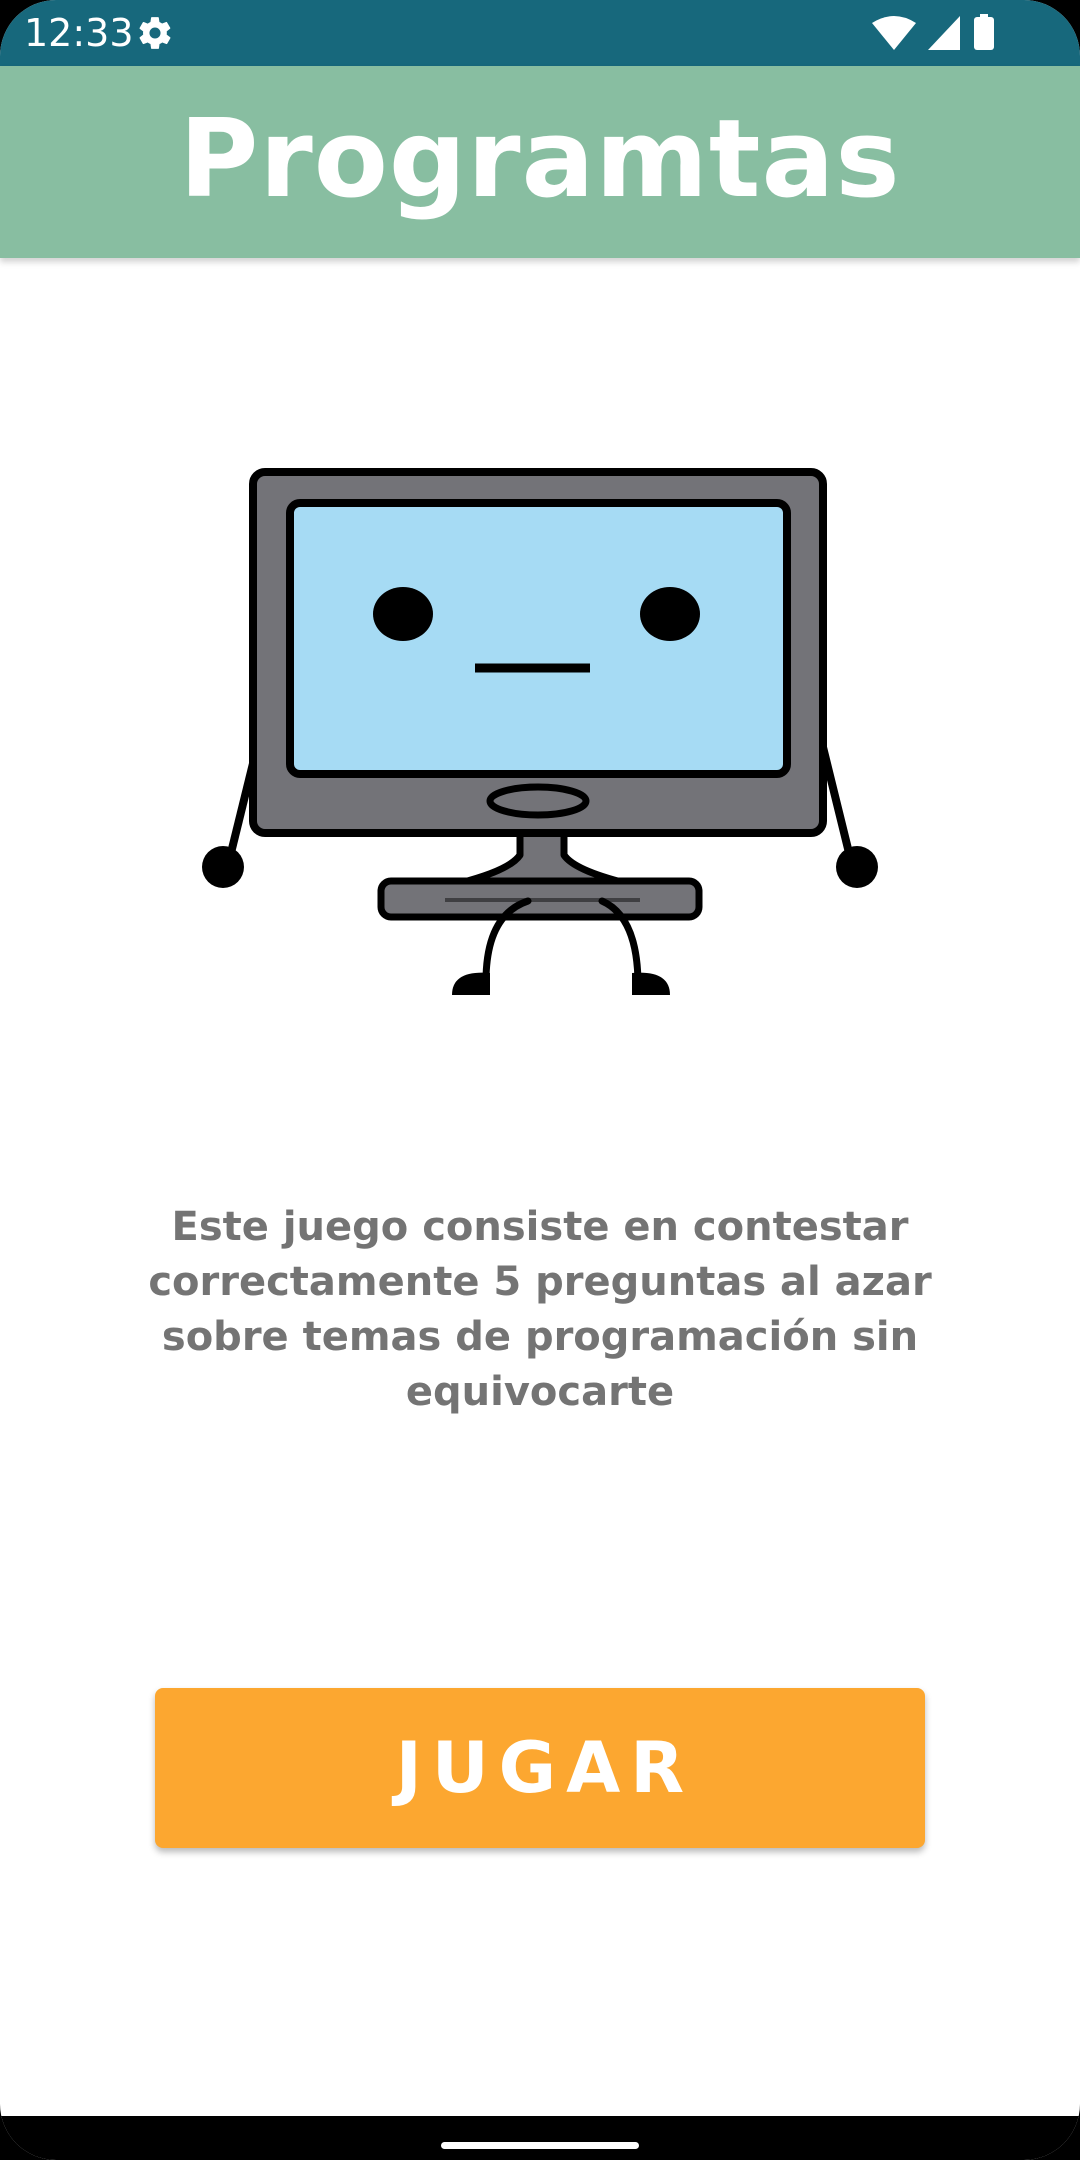  I want to click on gear-icon, so click(155, 33).